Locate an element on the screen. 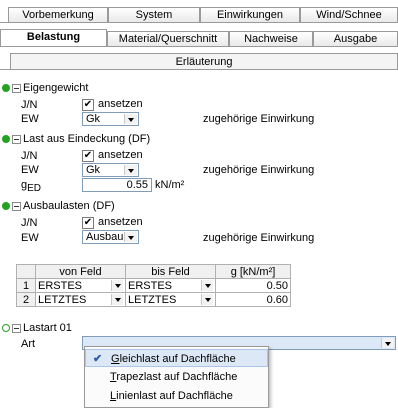 This screenshot has height=408, width=398. table-row: 1 ERSTES ERSTES 0.50 is located at coordinates (153, 285).